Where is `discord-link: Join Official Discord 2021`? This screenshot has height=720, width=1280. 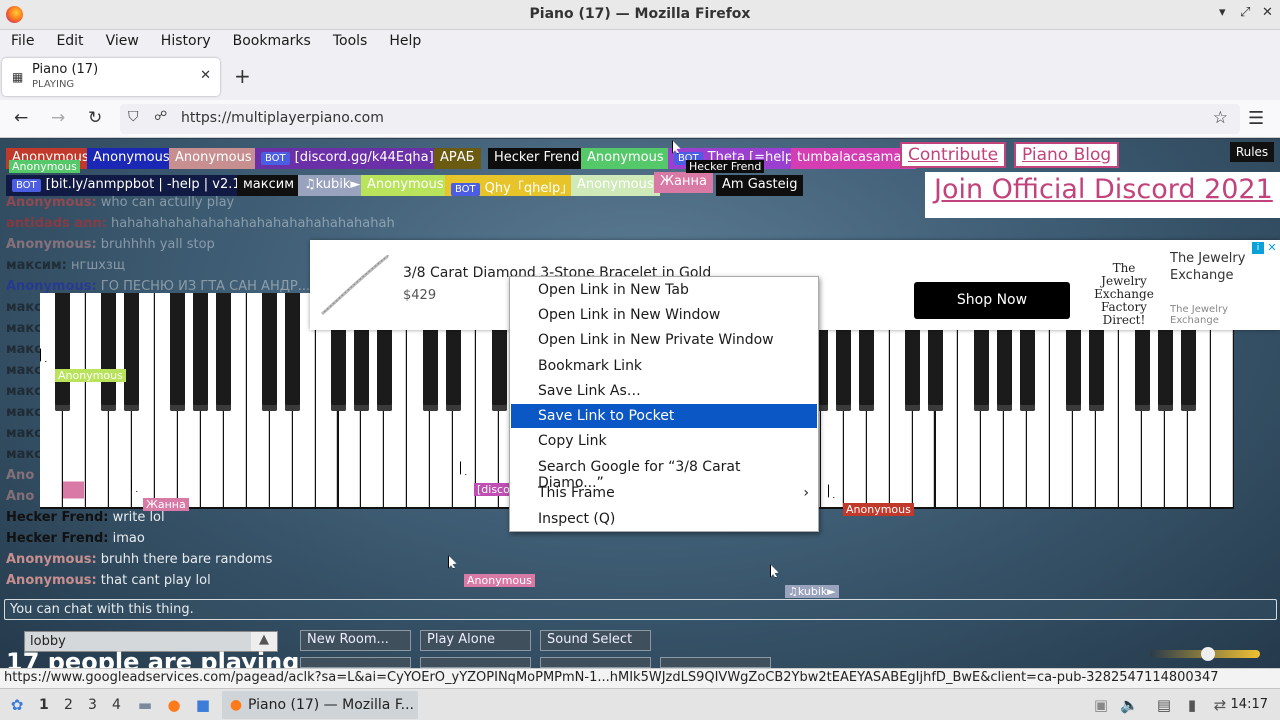
discord-link: Join Official Discord 2021 is located at coordinates (1102, 195).